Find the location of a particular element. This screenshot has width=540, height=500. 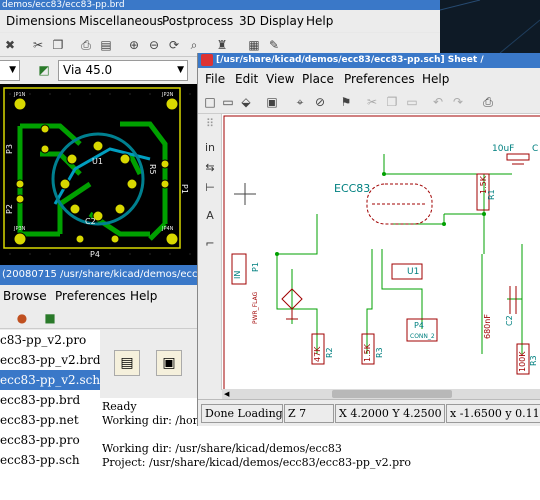

scroll-left-icon: ◀ is located at coordinates (226, 394).